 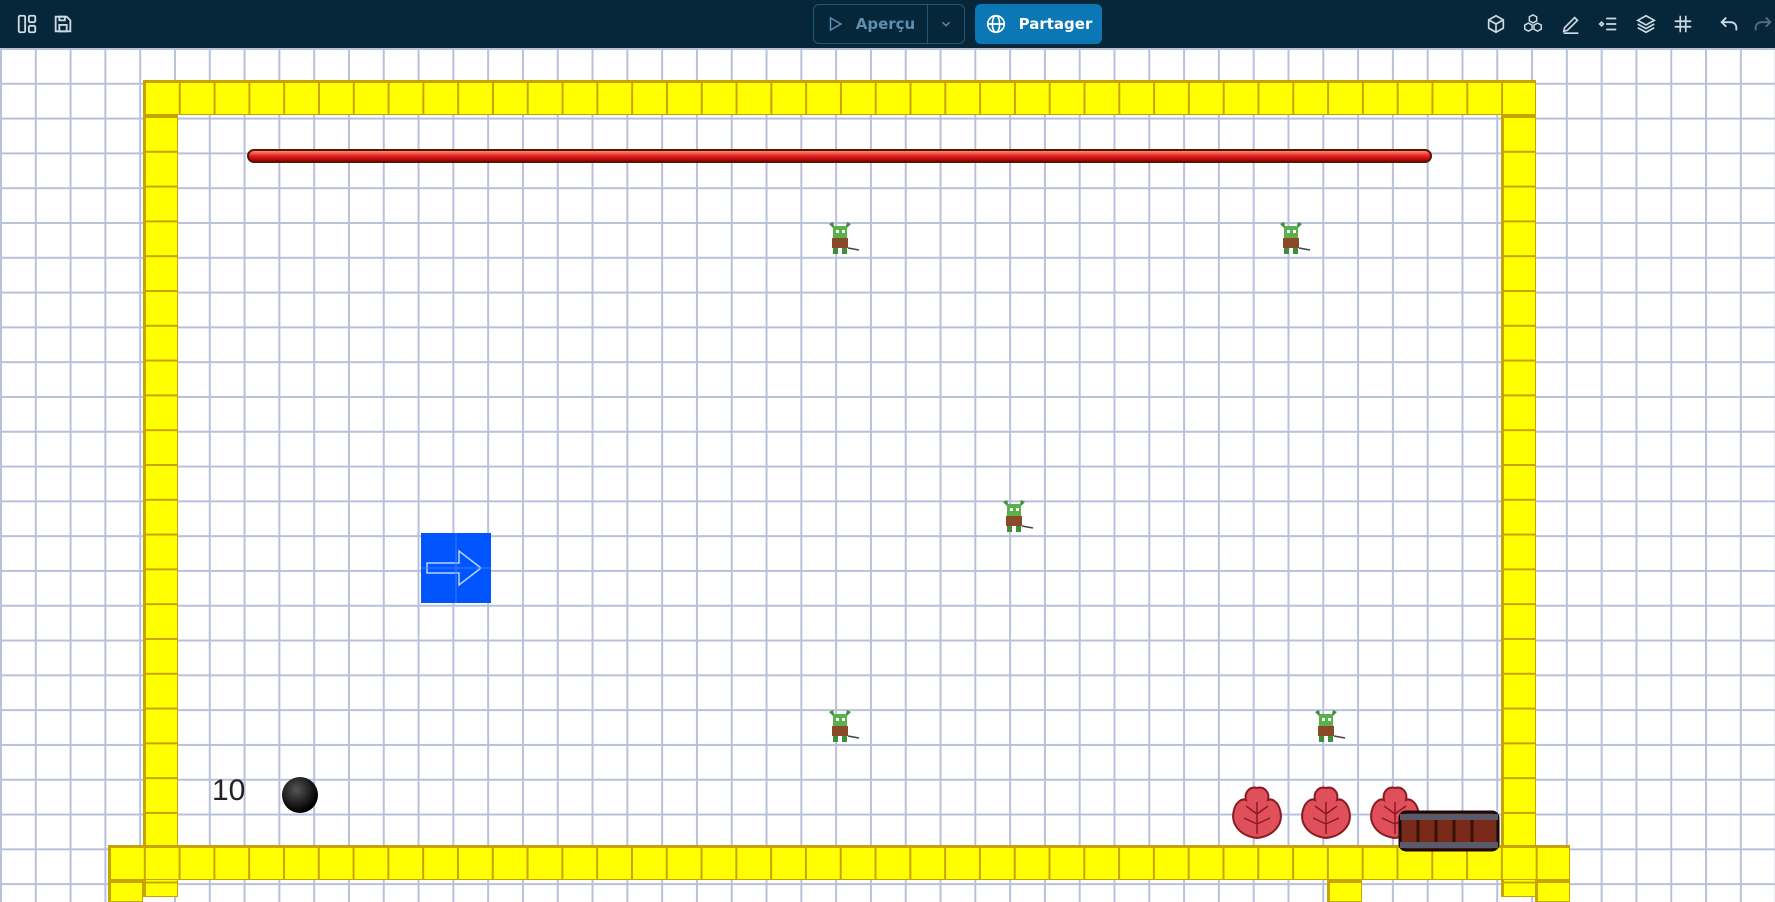 I want to click on globe-icon, so click(x=995, y=24).